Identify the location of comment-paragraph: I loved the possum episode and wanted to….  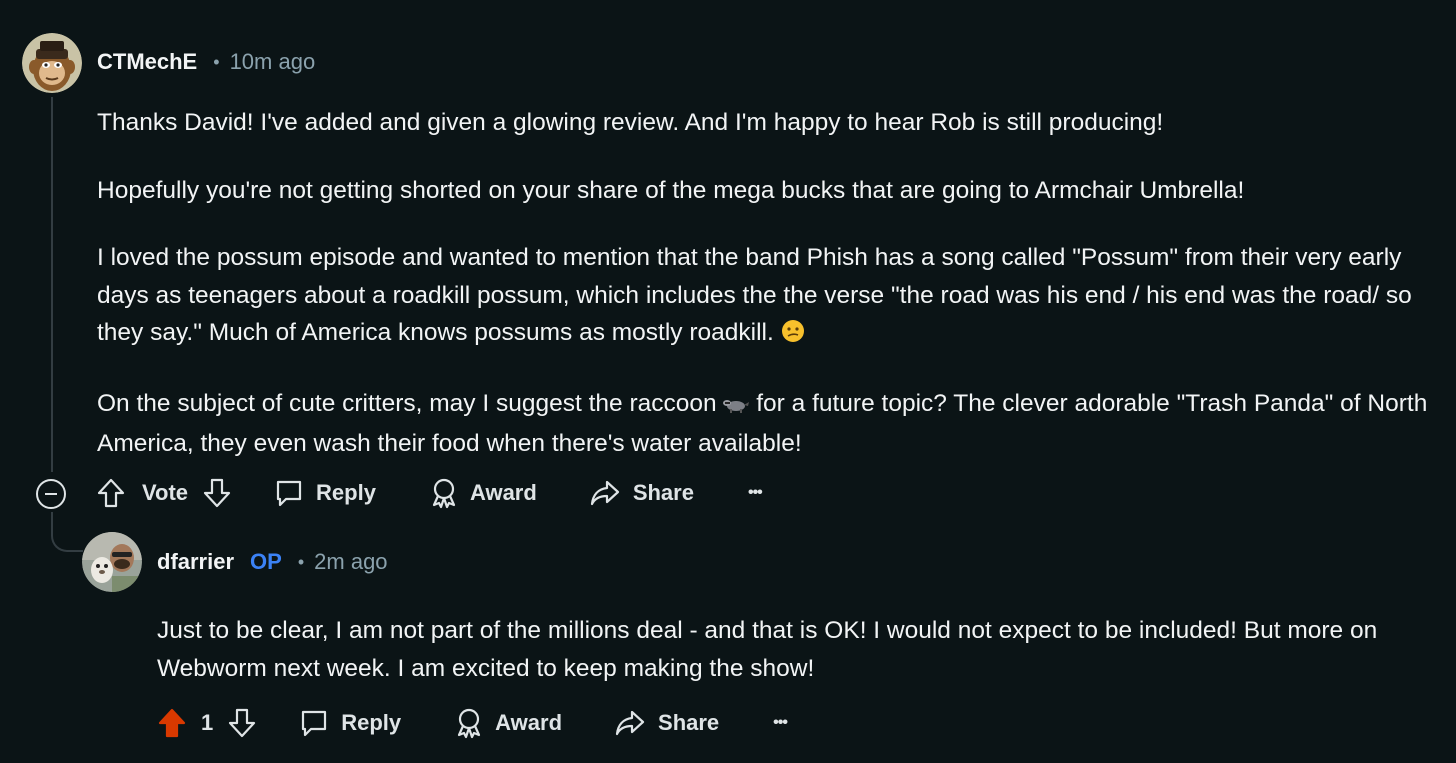
(769, 297).